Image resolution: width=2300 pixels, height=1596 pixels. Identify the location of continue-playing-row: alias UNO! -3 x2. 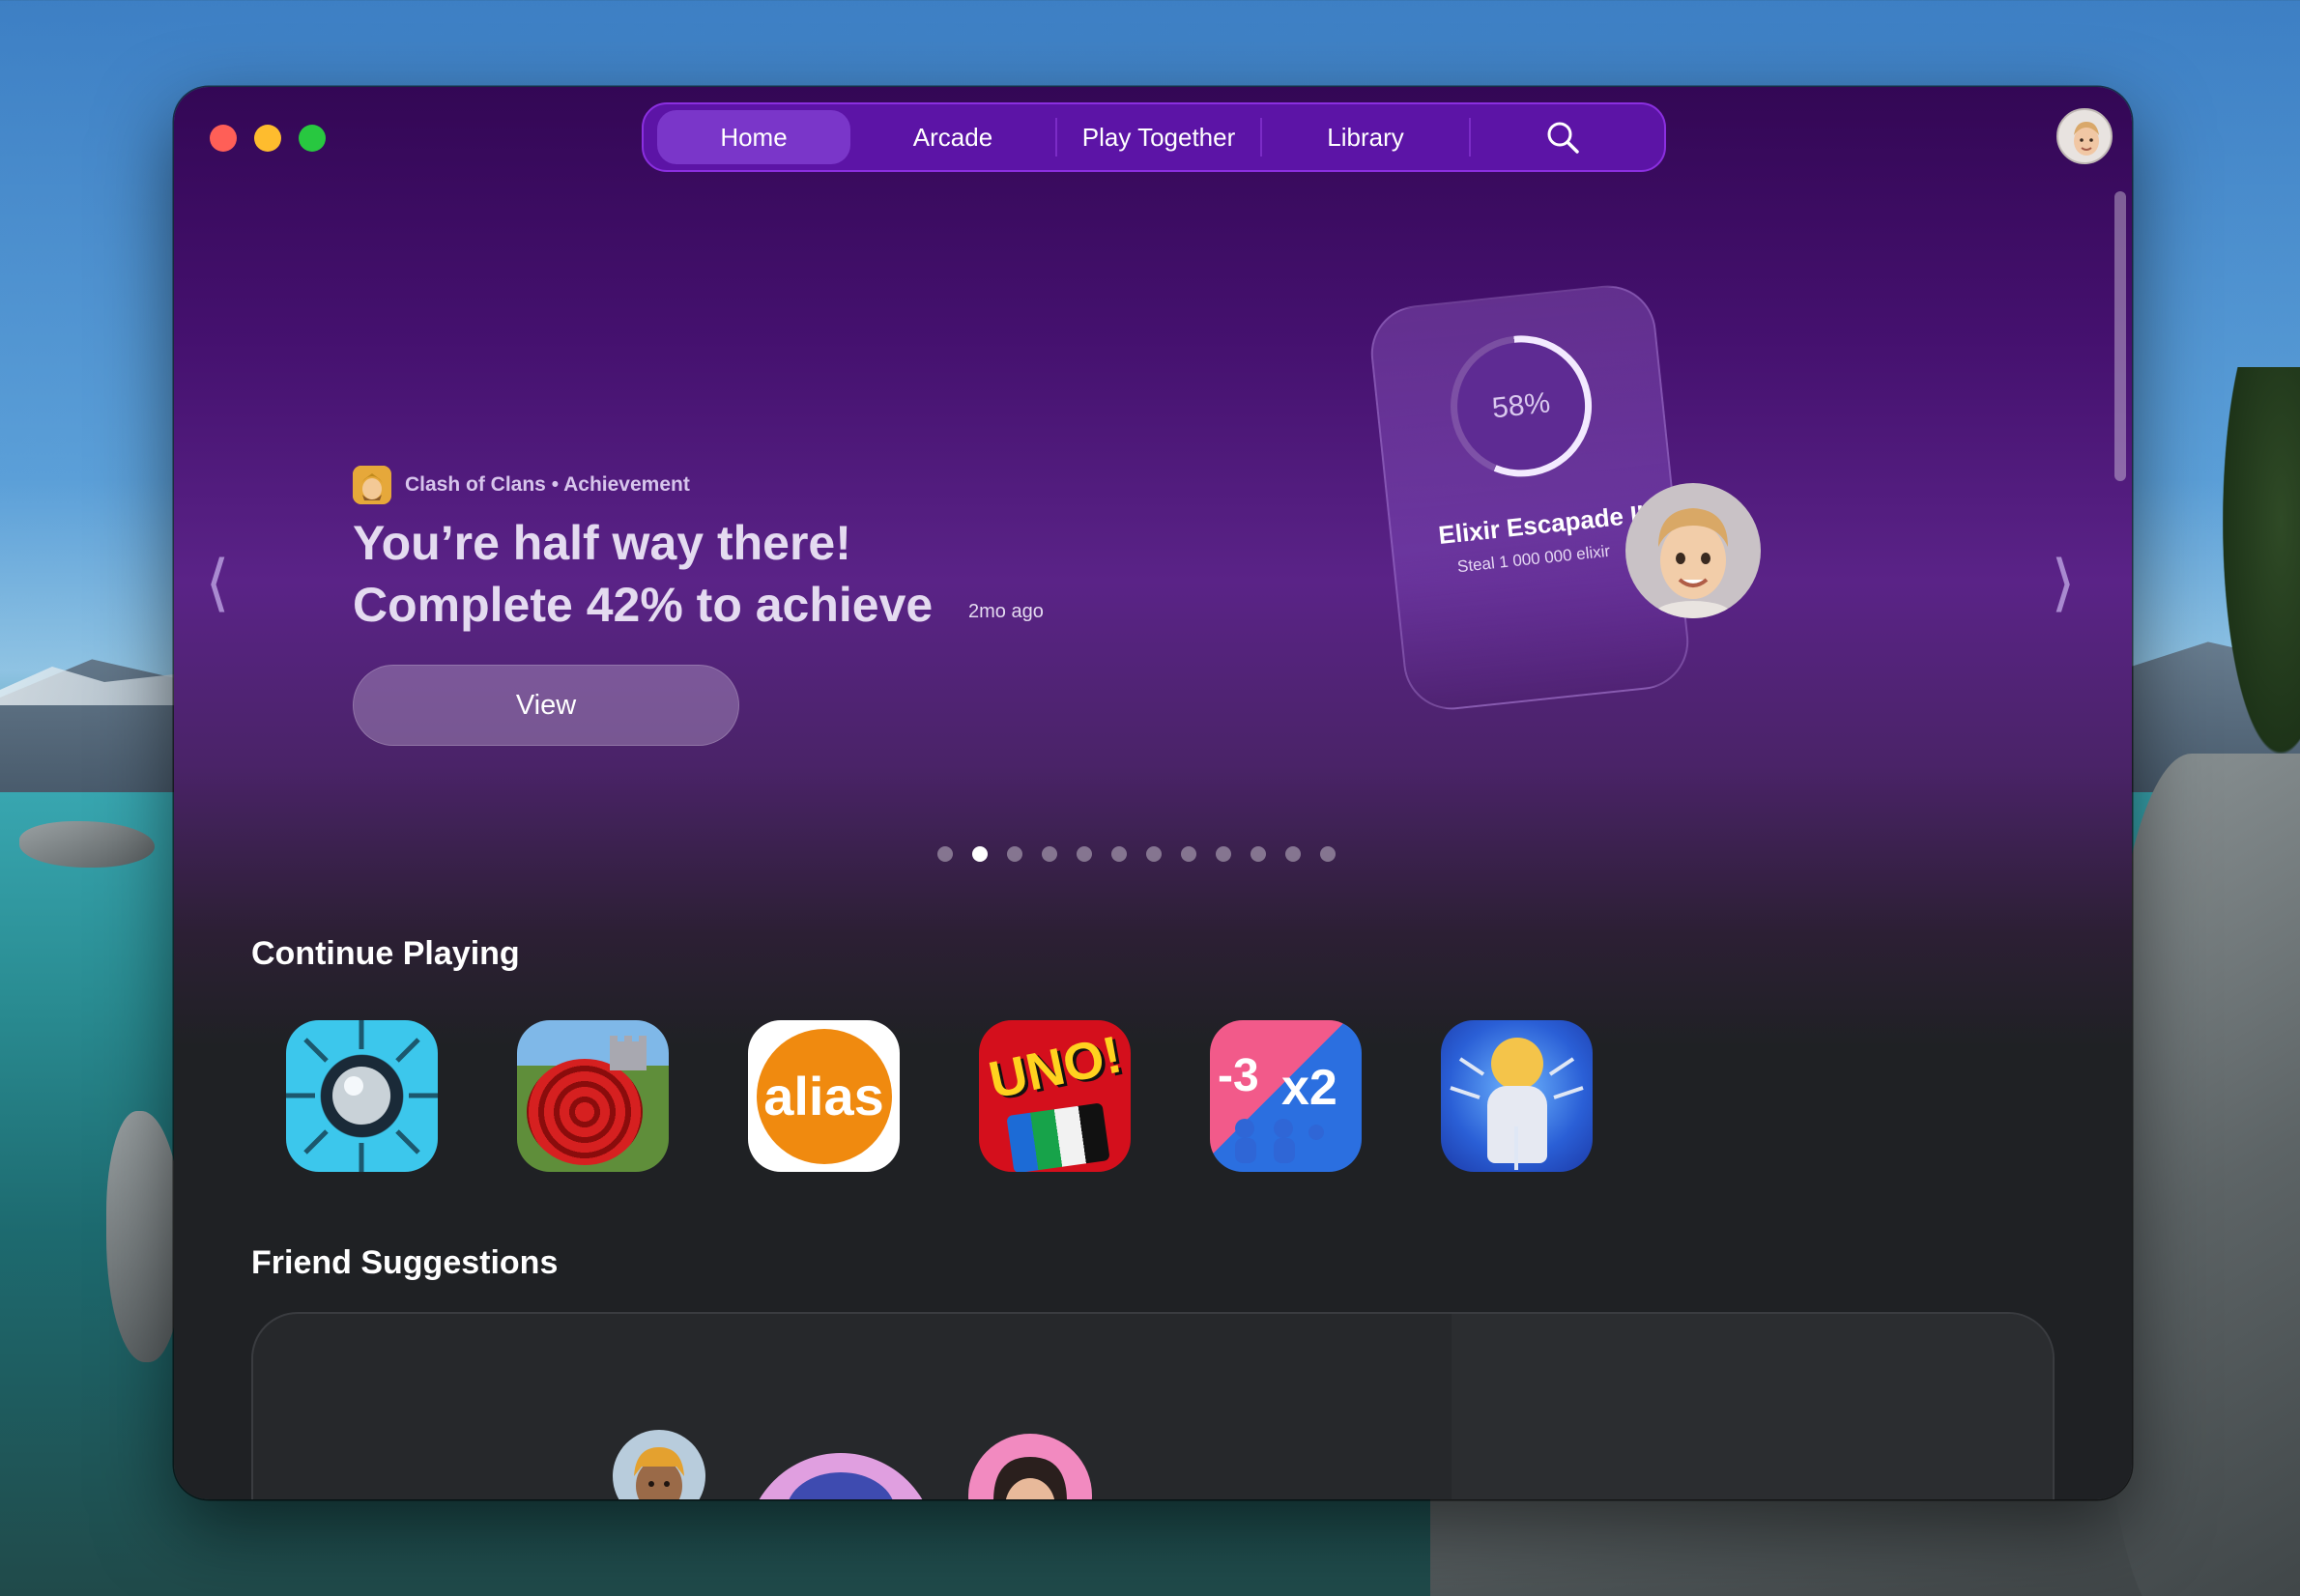
(940, 1096).